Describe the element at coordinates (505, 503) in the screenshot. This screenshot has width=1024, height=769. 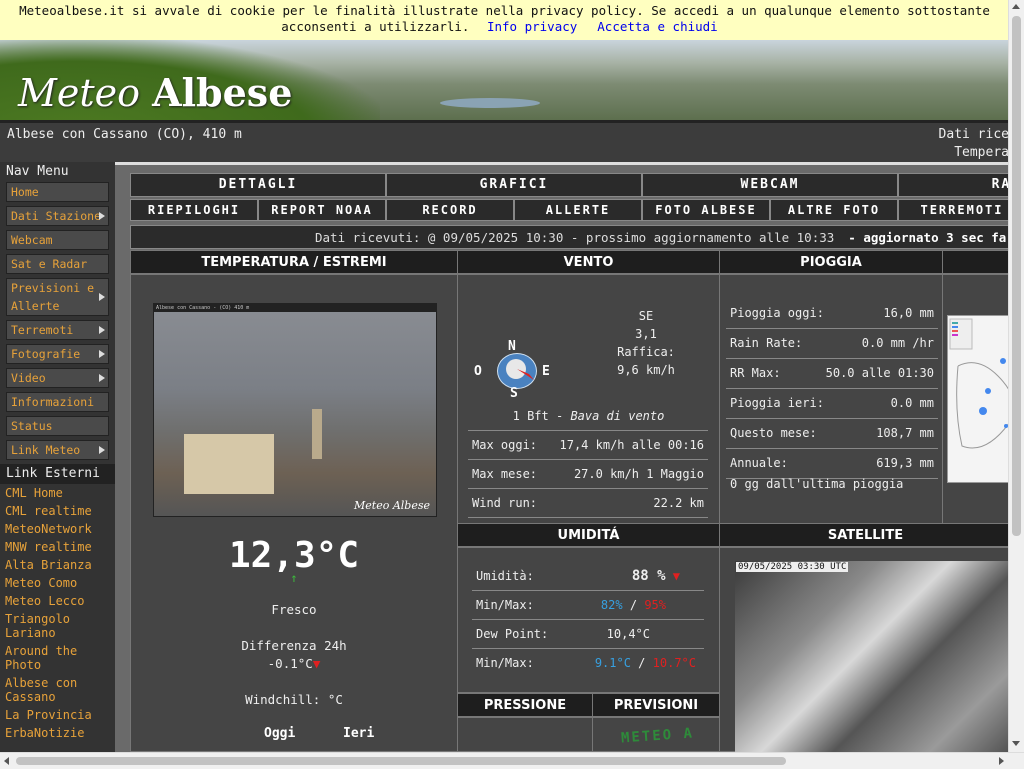
I see `wind-stat-label: Wind run:` at that location.